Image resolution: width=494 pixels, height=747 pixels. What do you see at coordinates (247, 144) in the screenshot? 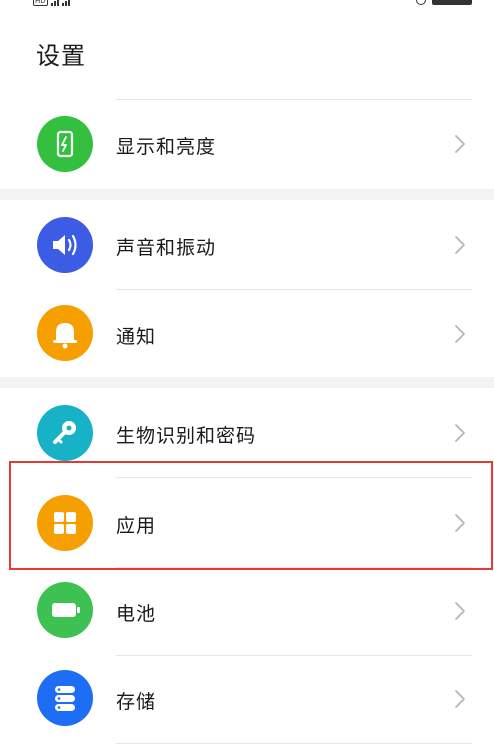
I see `settings-item-display: 显示和亮度` at bounding box center [247, 144].